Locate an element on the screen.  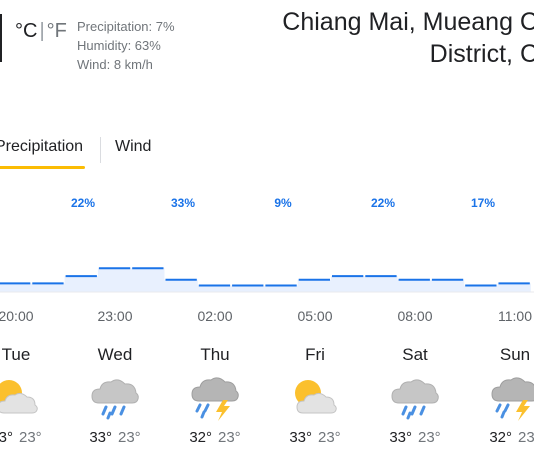
day-name: Wed is located at coordinates (115, 354).